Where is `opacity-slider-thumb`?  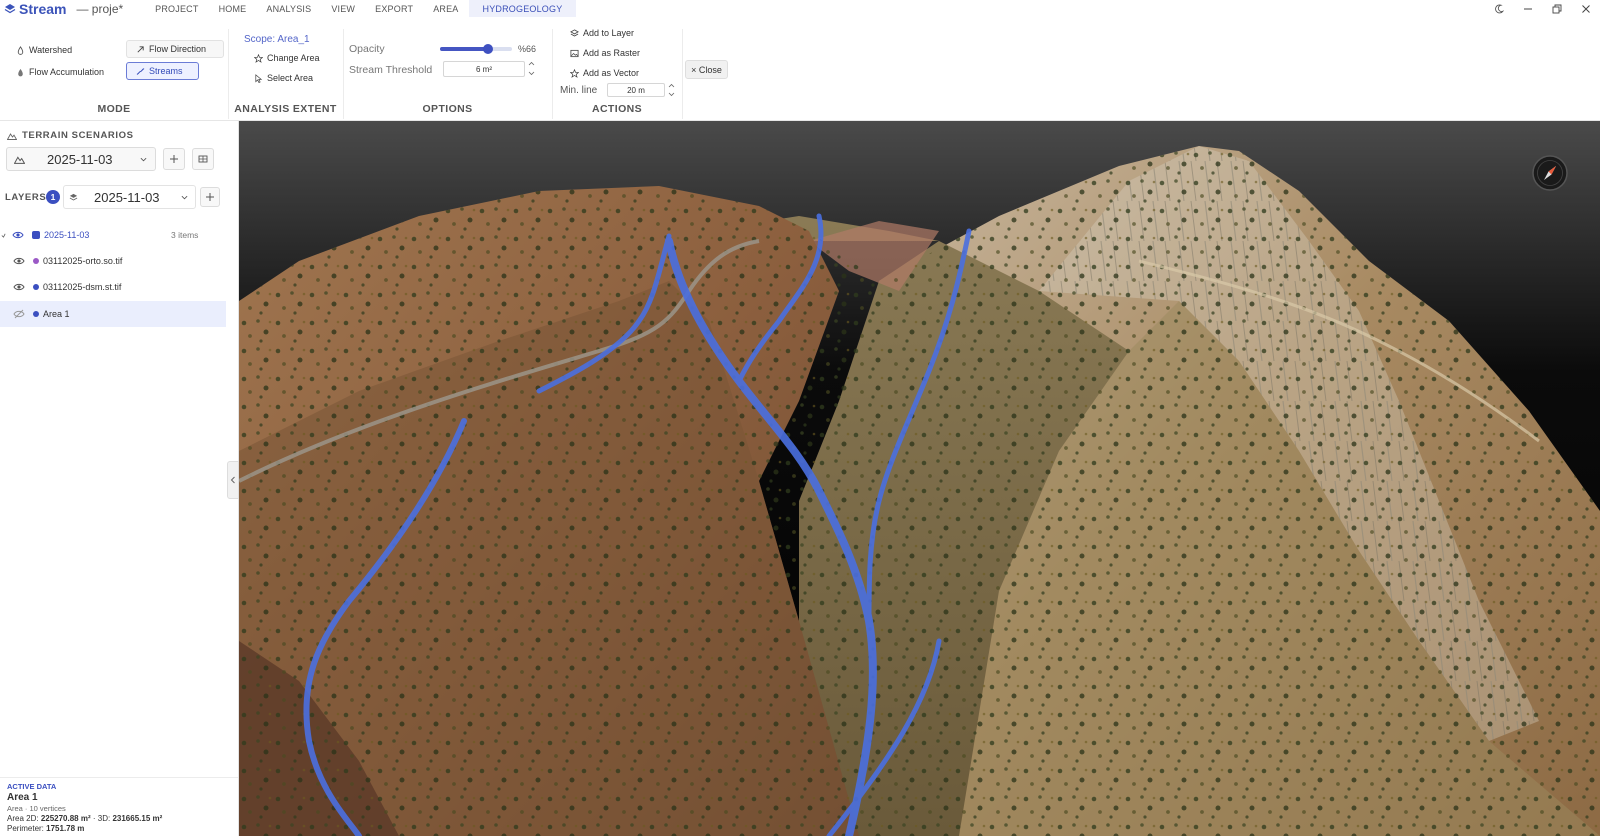
opacity-slider-thumb is located at coordinates (487, 49).